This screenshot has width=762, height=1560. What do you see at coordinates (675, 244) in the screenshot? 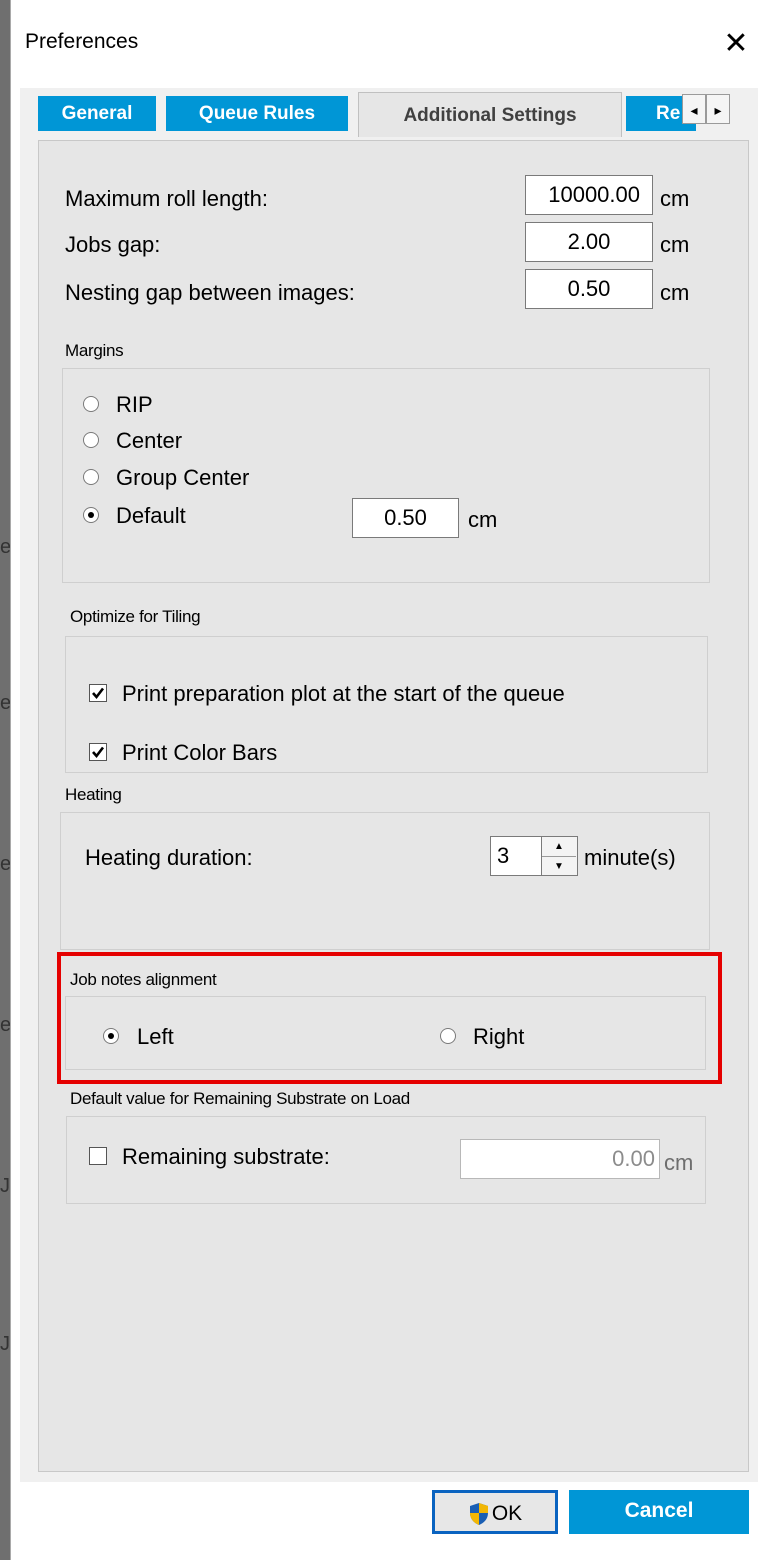
I see `jobs-gap-unit: cm` at bounding box center [675, 244].